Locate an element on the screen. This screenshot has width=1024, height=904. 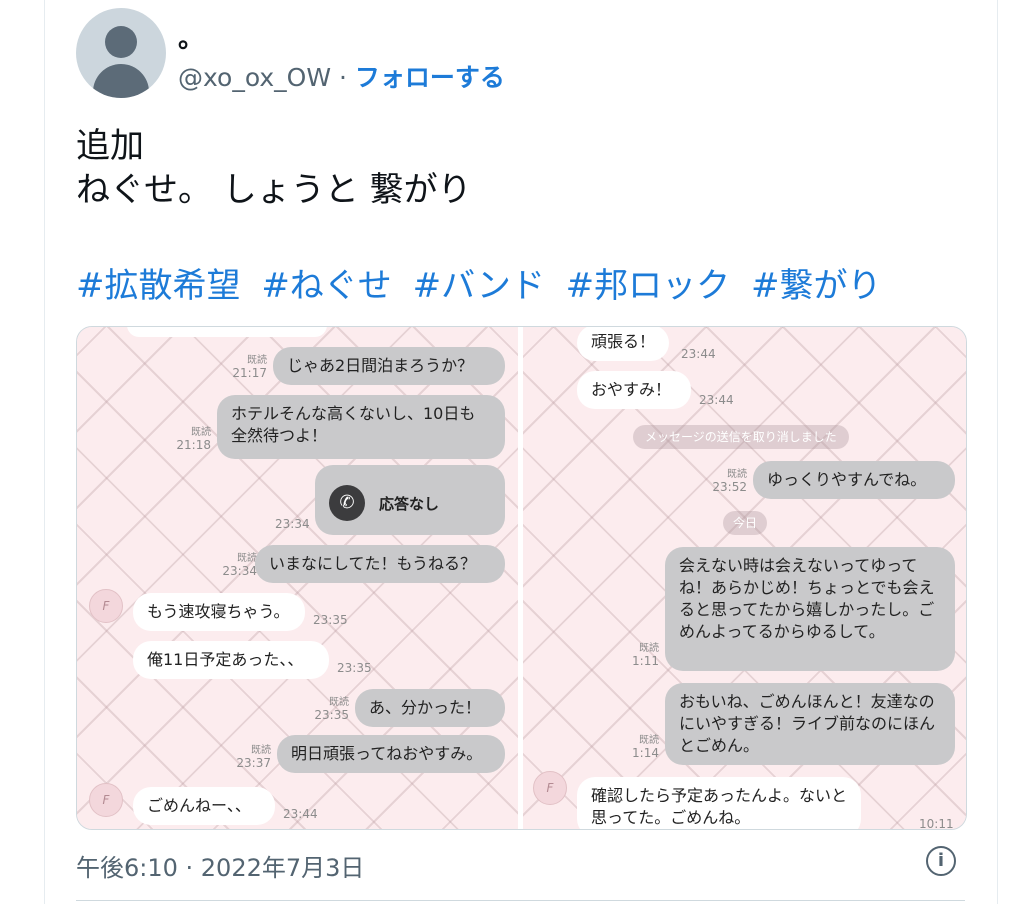
tweet-timestamp: 午後6:10 · 2022年7月3日 is located at coordinates (220, 865).